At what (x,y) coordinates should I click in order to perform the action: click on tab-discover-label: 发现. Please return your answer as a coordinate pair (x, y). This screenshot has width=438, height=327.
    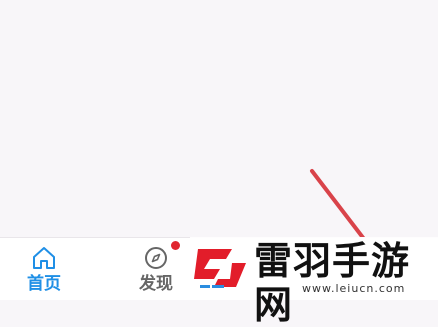
    Looking at the image, I should click on (156, 284).